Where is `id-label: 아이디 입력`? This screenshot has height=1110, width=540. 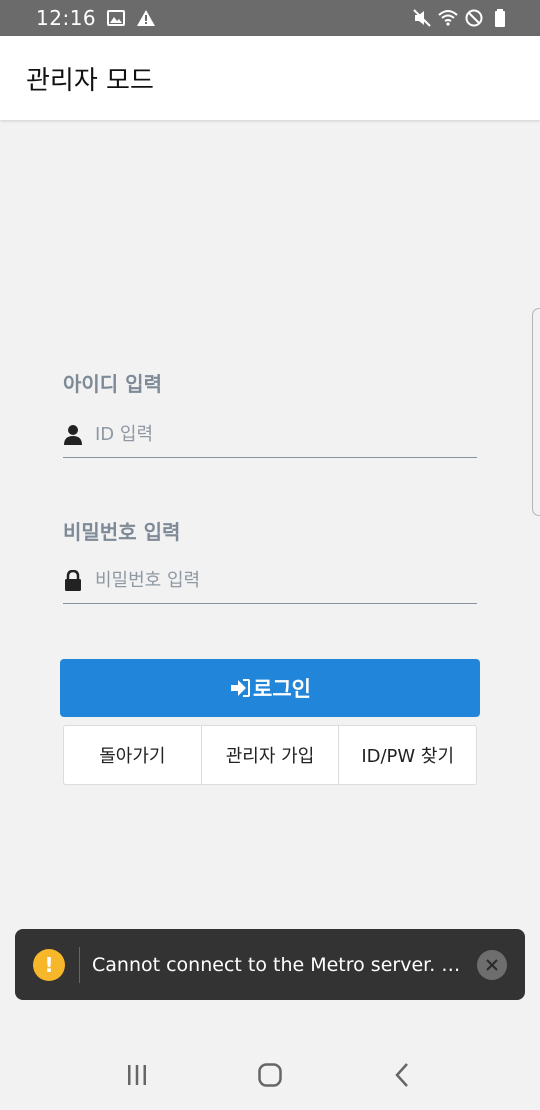 id-label: 아이디 입력 is located at coordinates (112, 384).